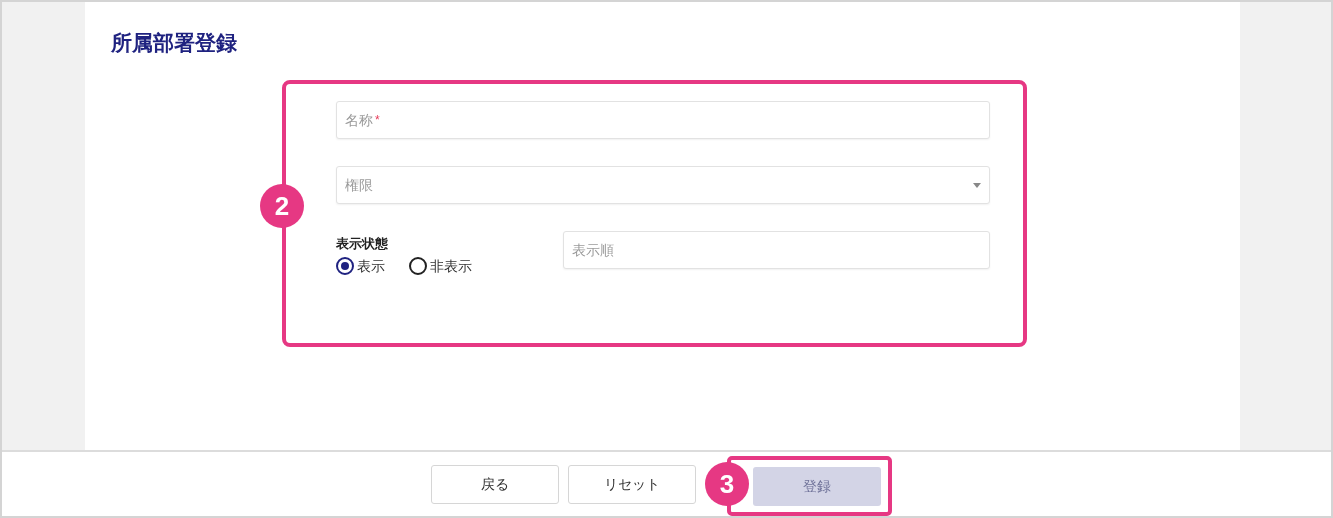 The height and width of the screenshot is (518, 1333). What do you see at coordinates (776, 250) in the screenshot?
I see `display-order-field: 表示順` at bounding box center [776, 250].